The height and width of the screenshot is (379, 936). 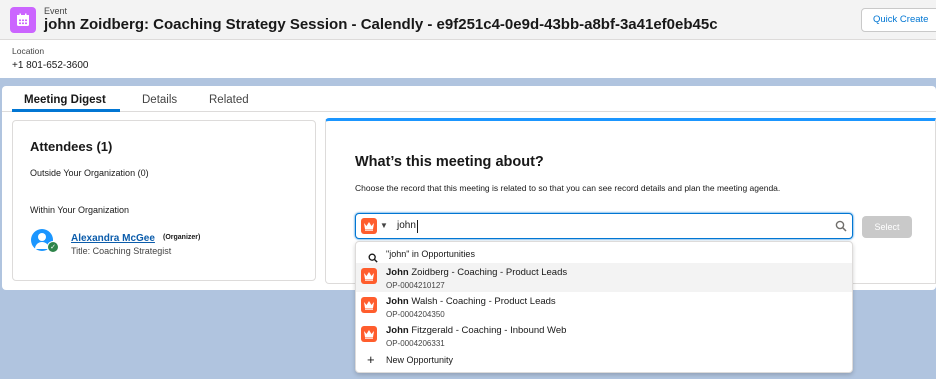 I want to click on select-button: Select, so click(x=887, y=227).